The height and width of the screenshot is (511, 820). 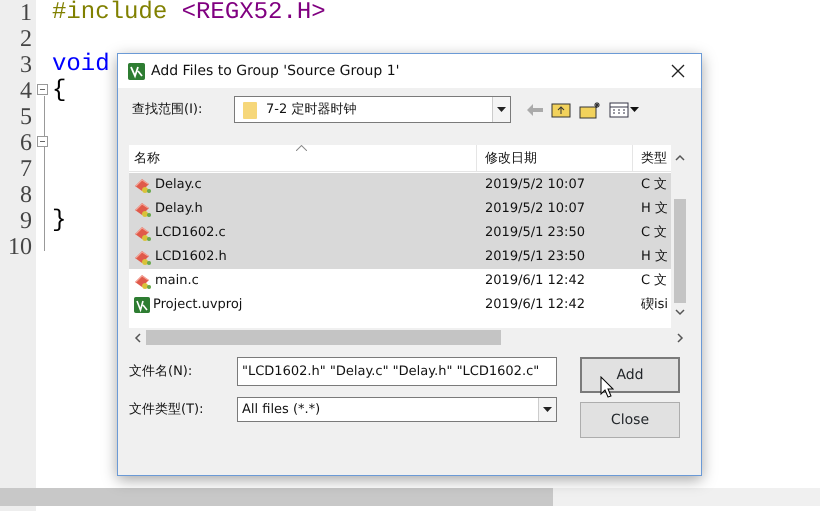 I want to click on file-row: Delay.c 2019/5/2 10:07 C 文, so click(x=400, y=185).